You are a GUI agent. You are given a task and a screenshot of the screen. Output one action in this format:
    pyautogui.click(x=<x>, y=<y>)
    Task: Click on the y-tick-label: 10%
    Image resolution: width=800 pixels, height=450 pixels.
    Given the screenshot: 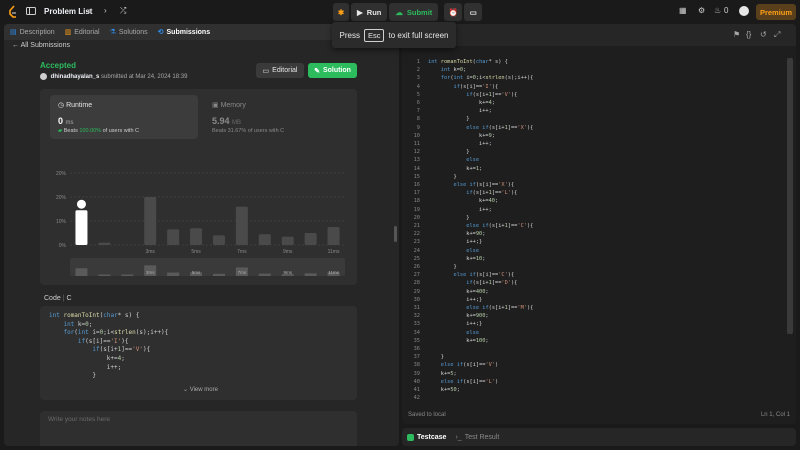 What is the action you would take?
    pyautogui.click(x=61, y=222)
    